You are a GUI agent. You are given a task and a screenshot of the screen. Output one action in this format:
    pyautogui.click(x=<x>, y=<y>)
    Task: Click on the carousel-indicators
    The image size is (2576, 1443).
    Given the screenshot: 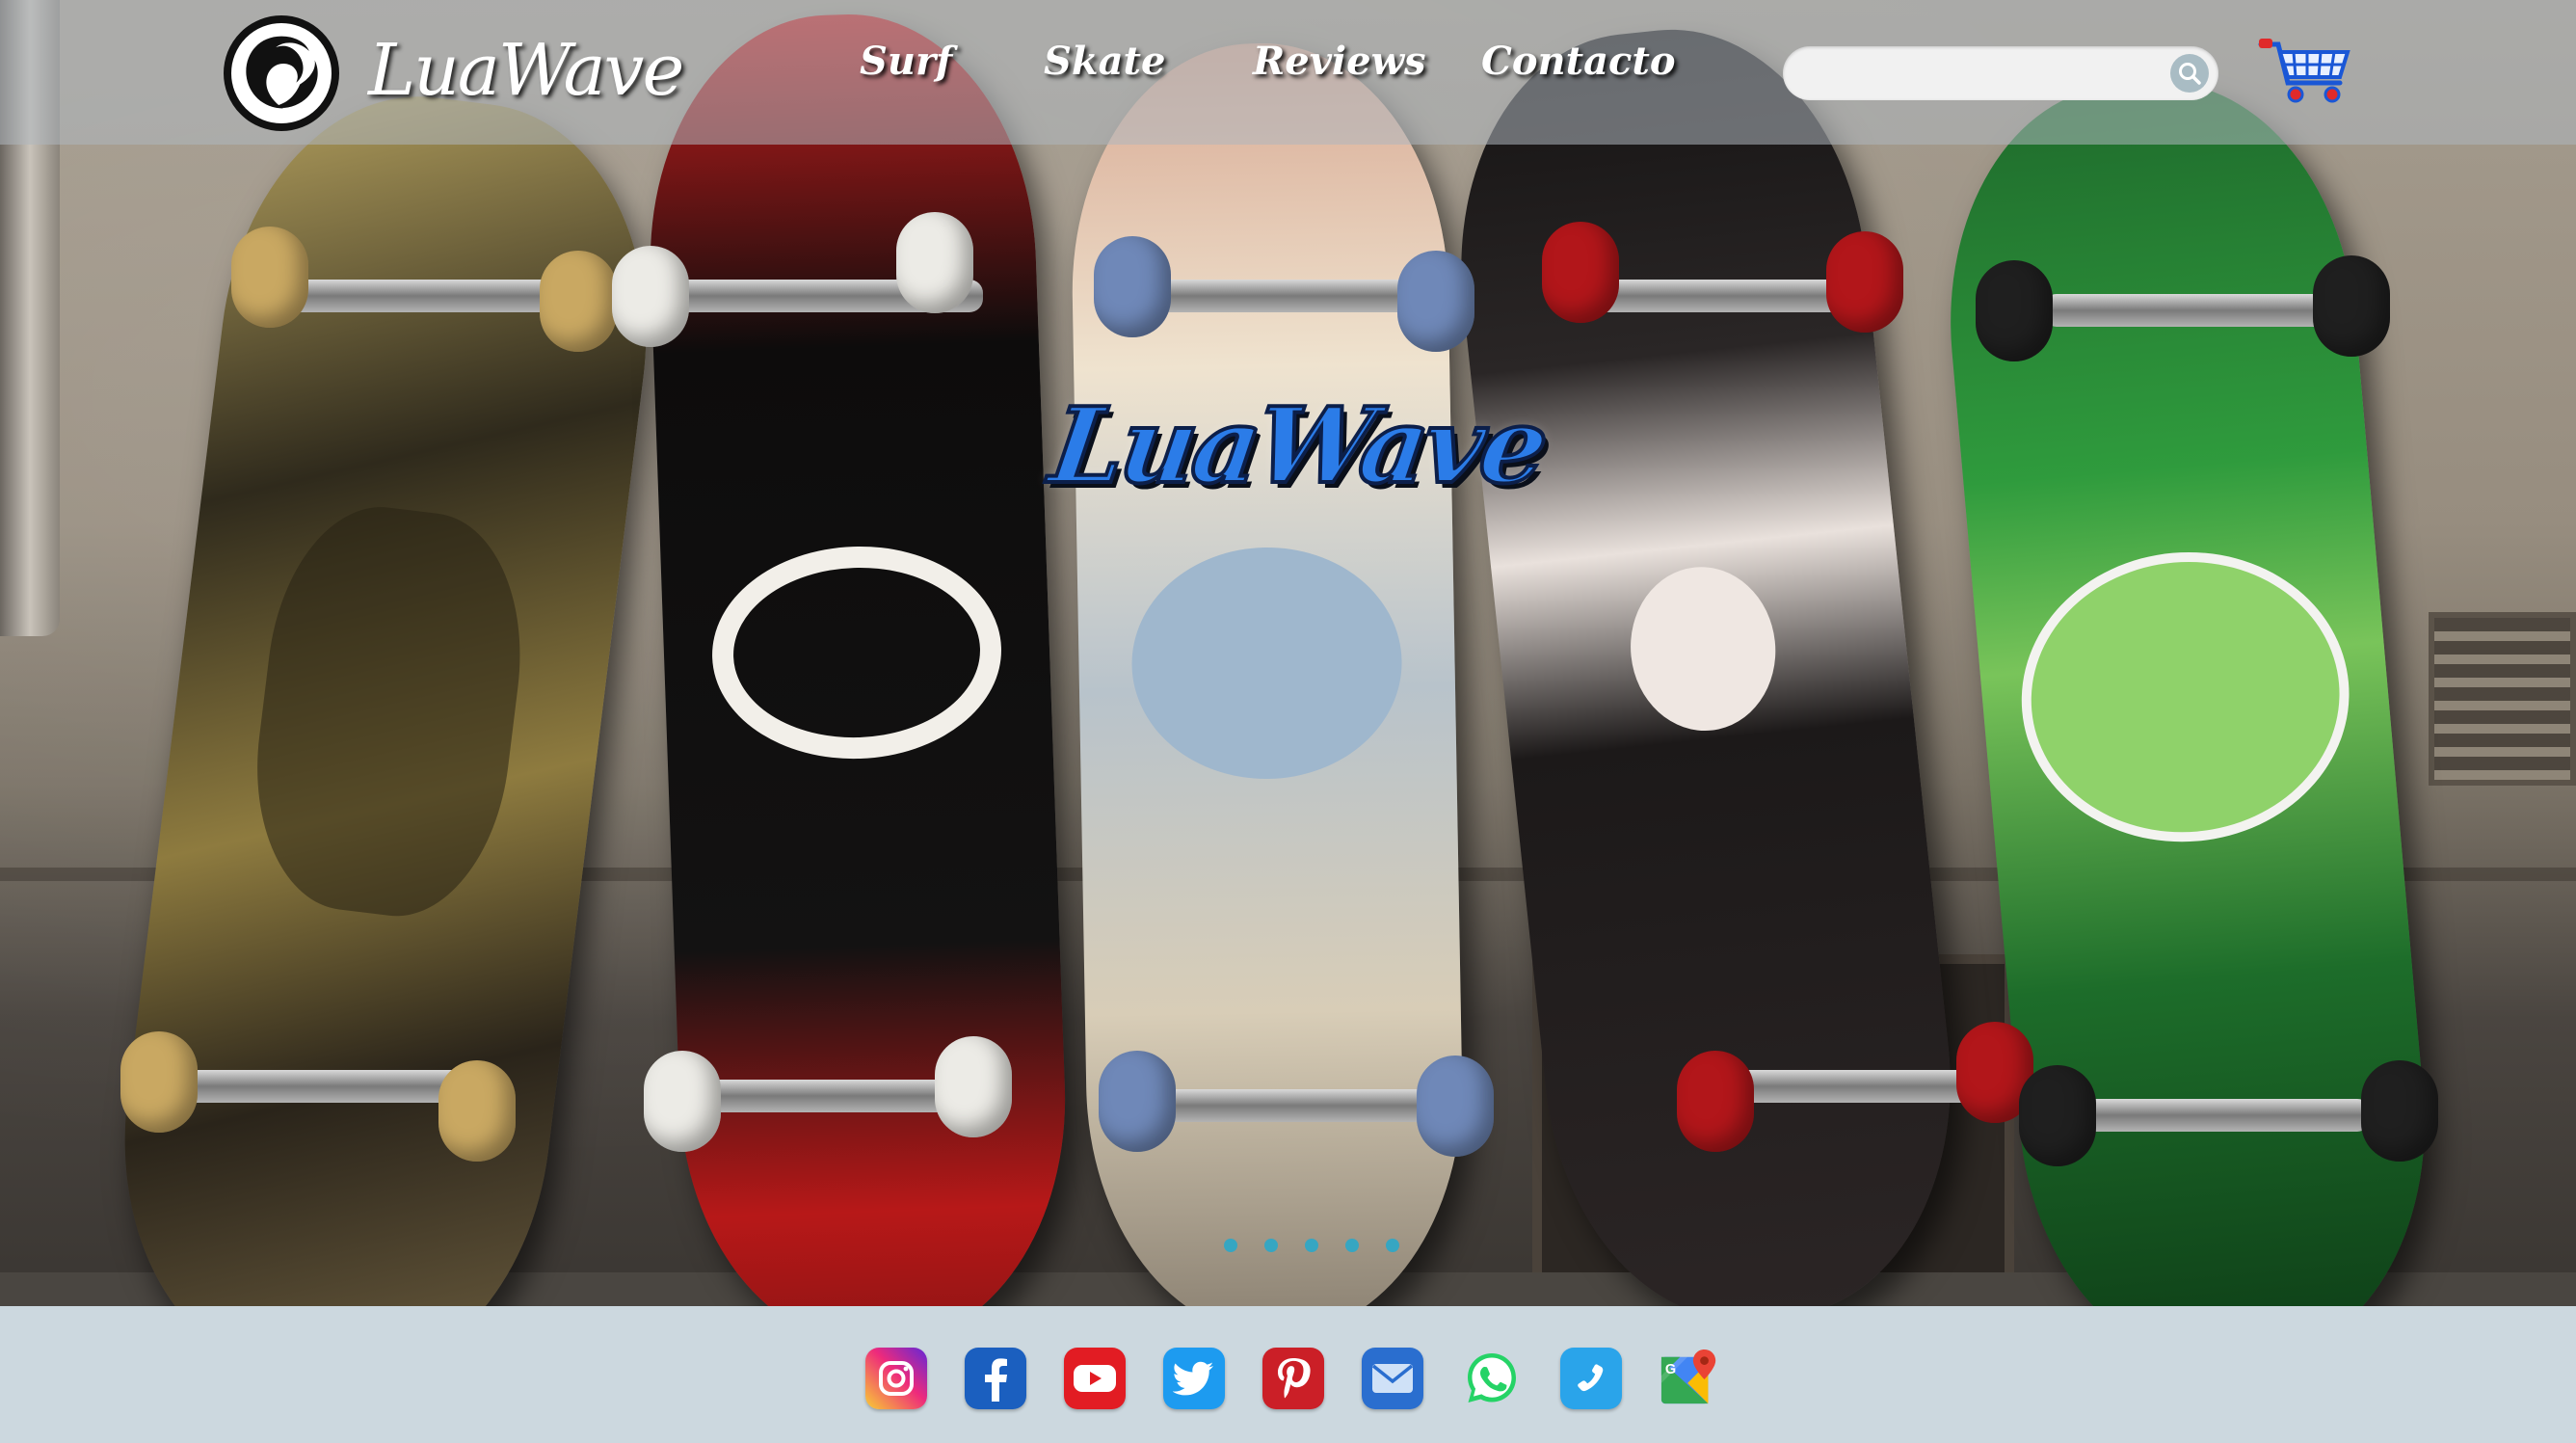 What is the action you would take?
    pyautogui.click(x=1311, y=1245)
    